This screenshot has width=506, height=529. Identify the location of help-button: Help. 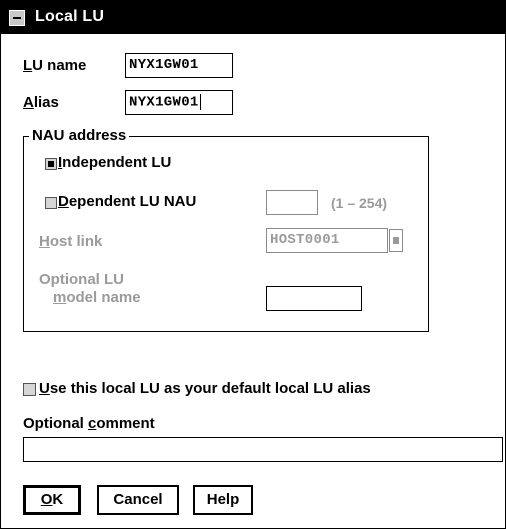
(223, 500).